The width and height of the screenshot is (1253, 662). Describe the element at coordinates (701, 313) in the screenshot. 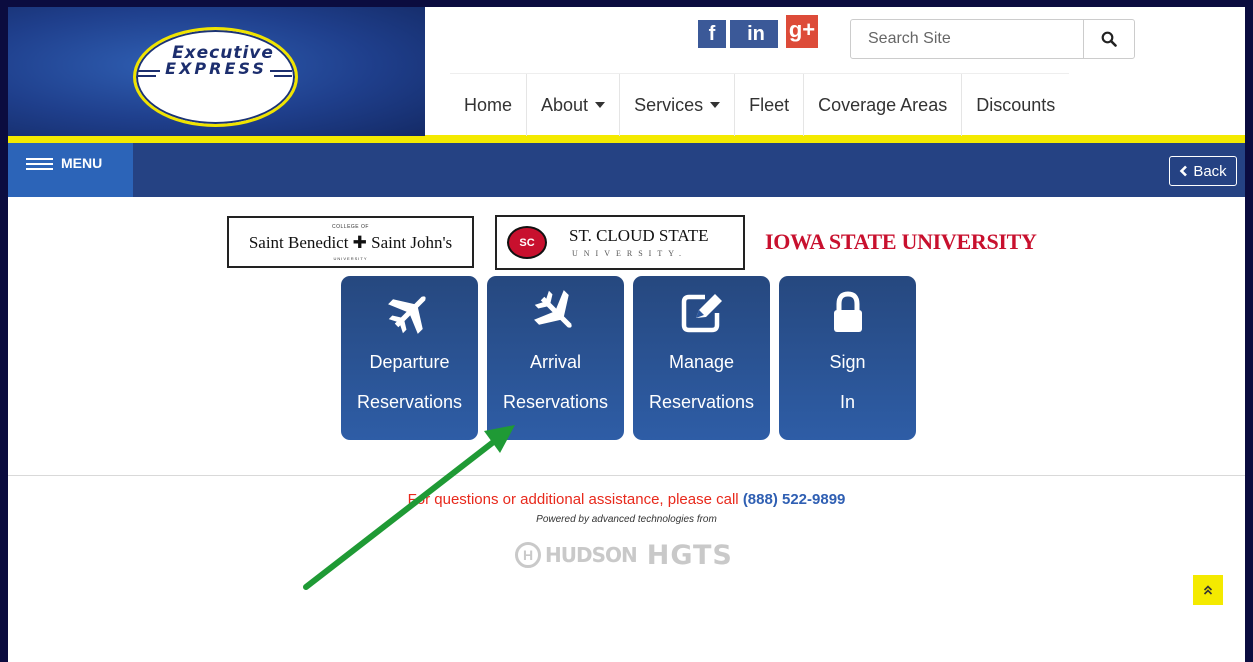

I see `edit-icon` at that location.